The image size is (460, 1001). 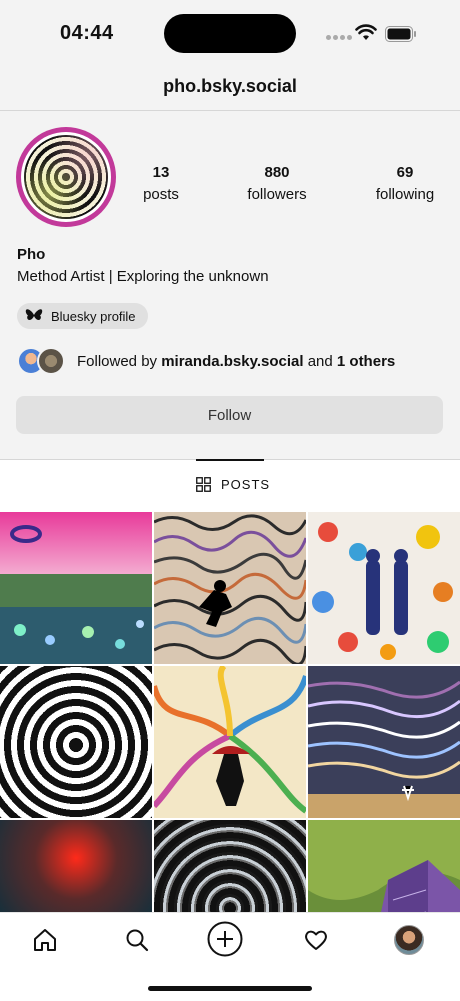 I want to click on followers-count: 880, so click(x=277, y=172).